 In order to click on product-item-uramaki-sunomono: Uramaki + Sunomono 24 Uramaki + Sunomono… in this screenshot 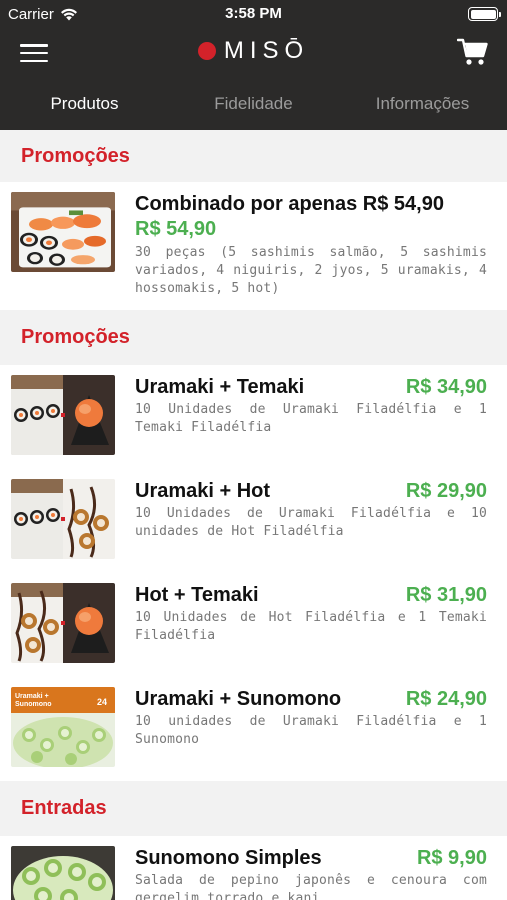, I will do `click(253, 729)`.